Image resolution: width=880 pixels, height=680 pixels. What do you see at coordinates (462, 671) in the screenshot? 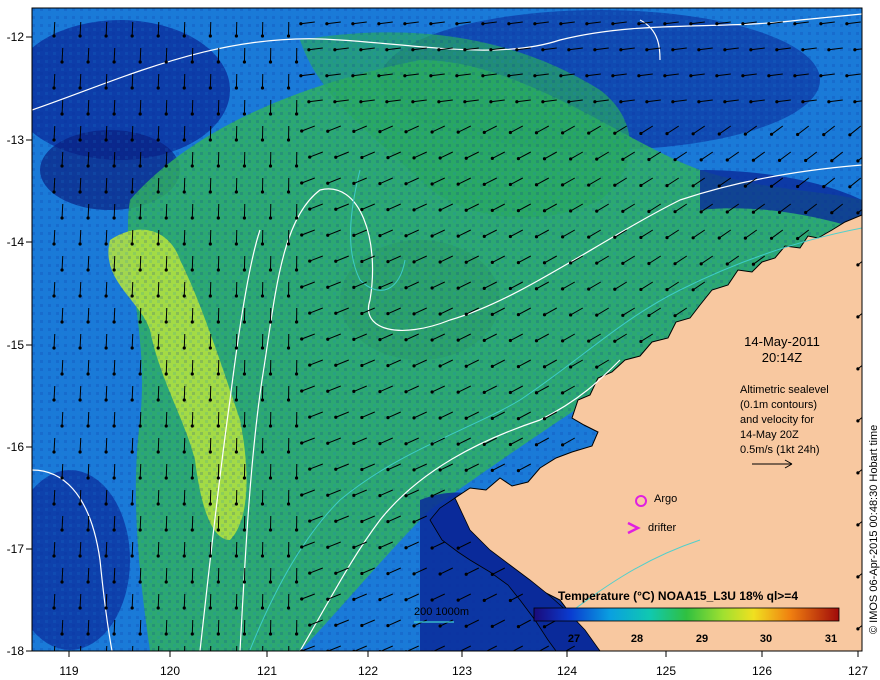
I see `x-tick-label: 123` at bounding box center [462, 671].